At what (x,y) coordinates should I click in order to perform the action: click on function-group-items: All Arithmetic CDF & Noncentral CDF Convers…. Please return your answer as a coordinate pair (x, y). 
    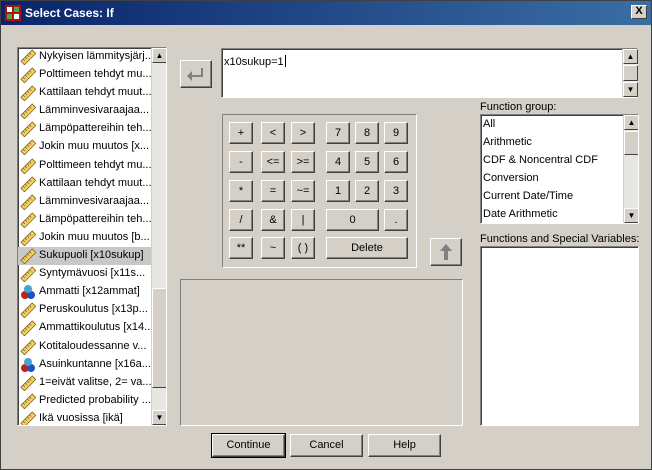
    Looking at the image, I should click on (559, 169).